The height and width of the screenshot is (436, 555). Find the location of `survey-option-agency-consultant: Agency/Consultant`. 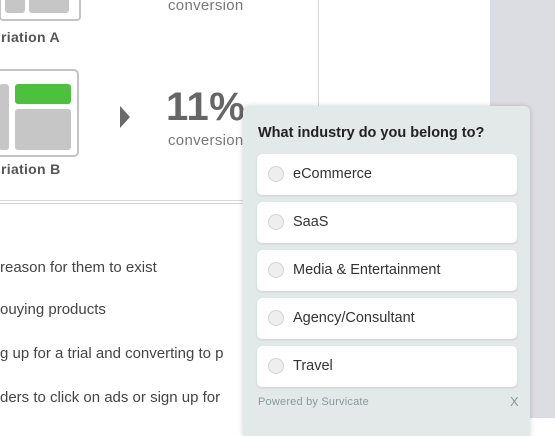

survey-option-agency-consultant: Agency/Consultant is located at coordinates (387, 318).